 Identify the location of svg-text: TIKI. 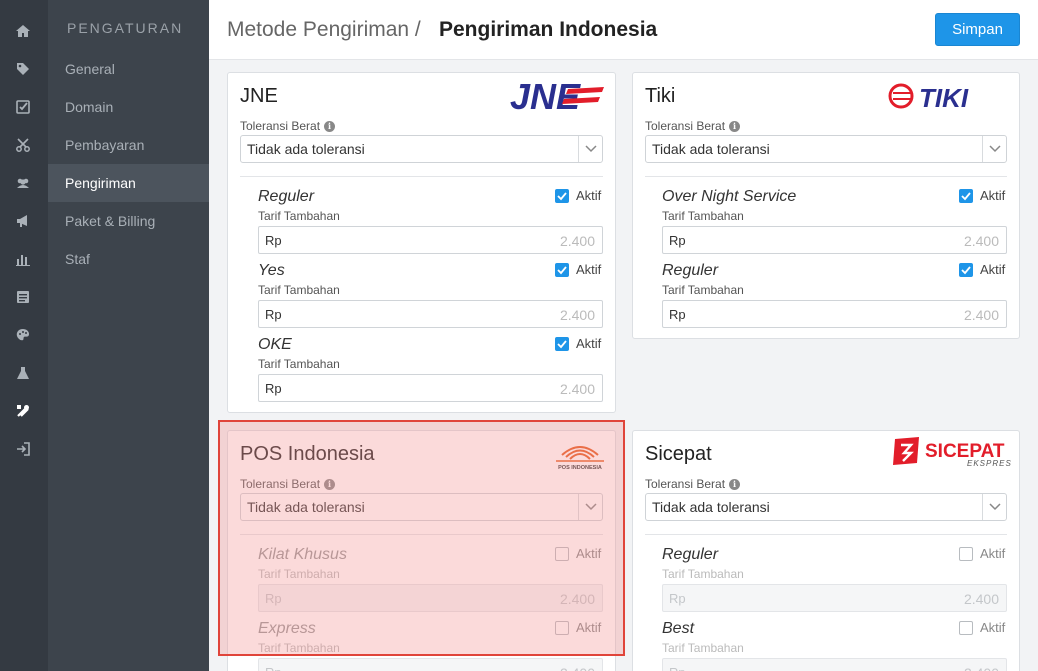
(944, 97).